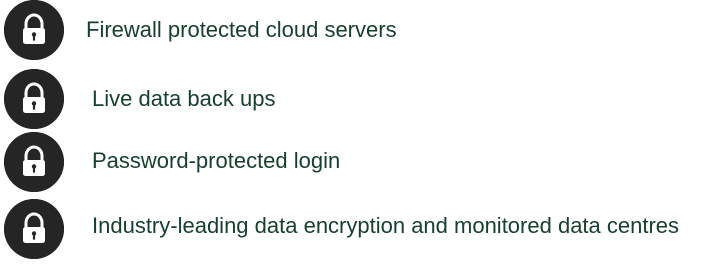 This screenshot has height=278, width=703. What do you see at coordinates (216, 160) in the screenshot?
I see `feature-label: Password-protected login` at bounding box center [216, 160].